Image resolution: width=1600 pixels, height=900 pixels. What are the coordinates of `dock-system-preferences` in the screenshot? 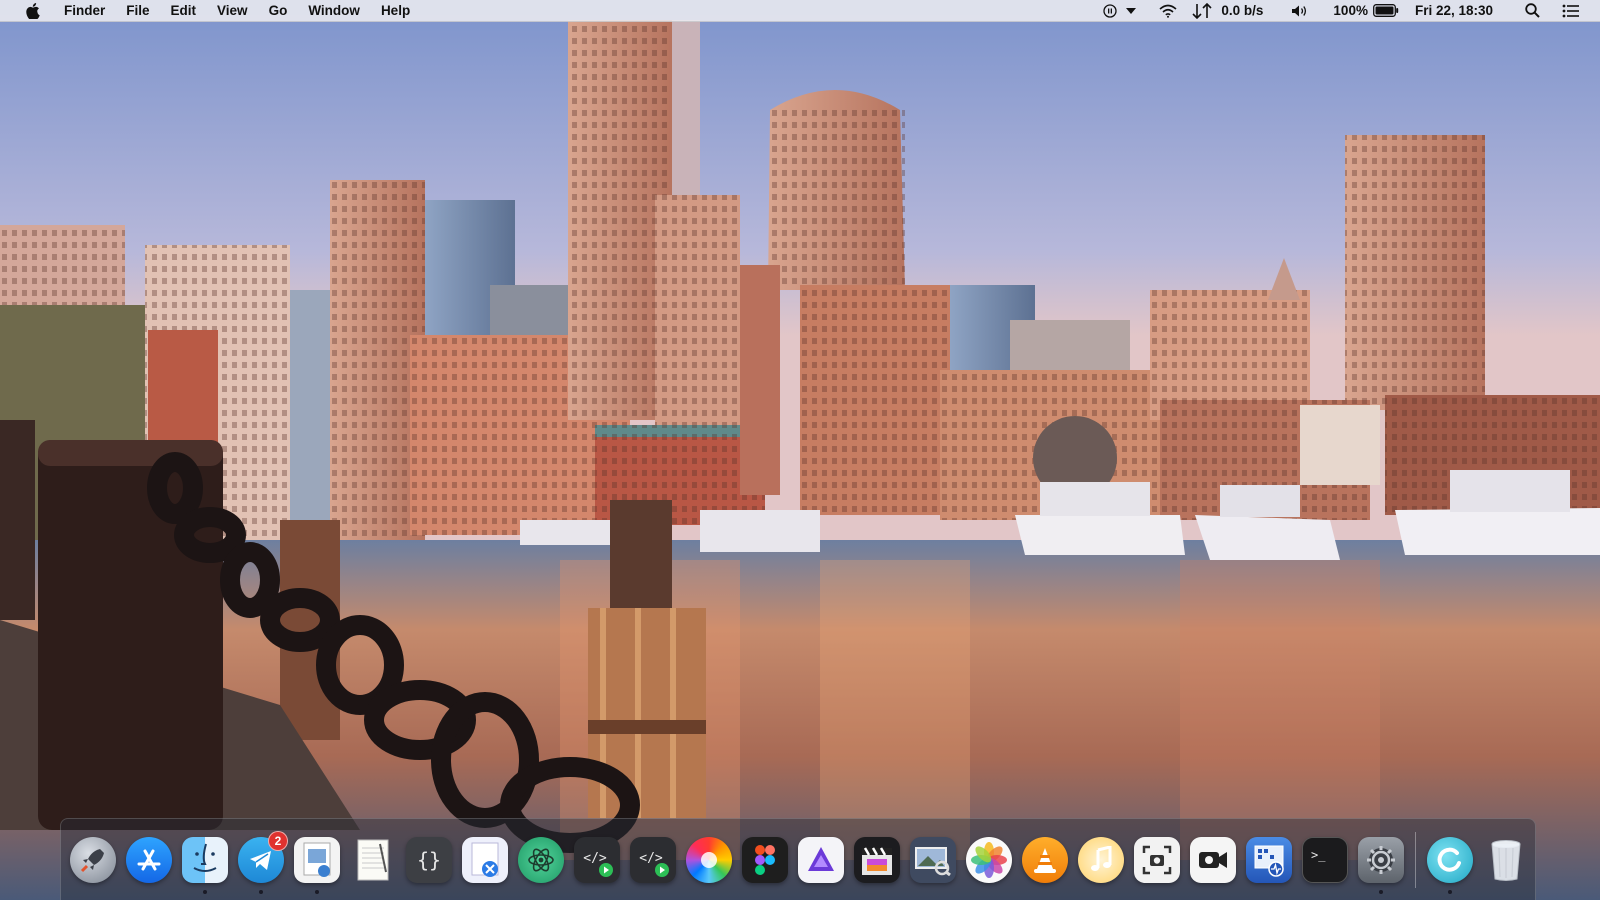 It's located at (1381, 864).